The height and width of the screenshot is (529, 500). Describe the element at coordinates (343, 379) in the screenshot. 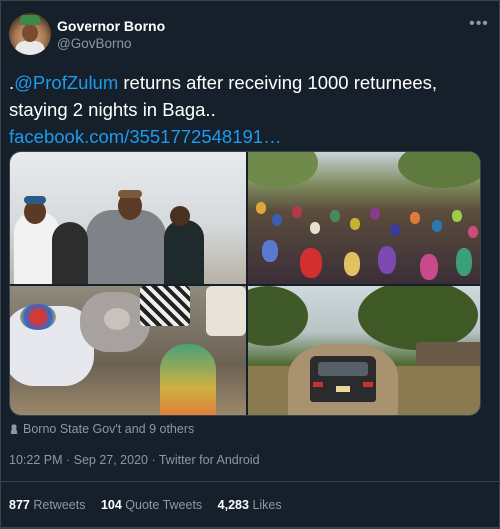

I see `suv-vehicle` at that location.